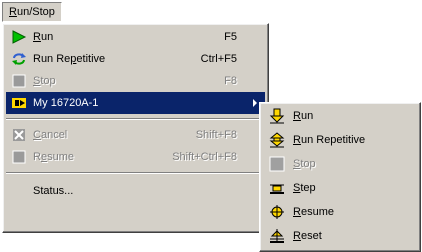  What do you see at coordinates (340, 212) in the screenshot?
I see `submenu-item-resume: Resume` at bounding box center [340, 212].